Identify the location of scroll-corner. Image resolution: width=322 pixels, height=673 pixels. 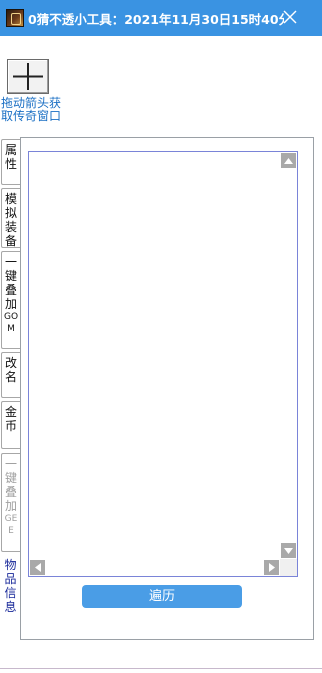
(288, 567).